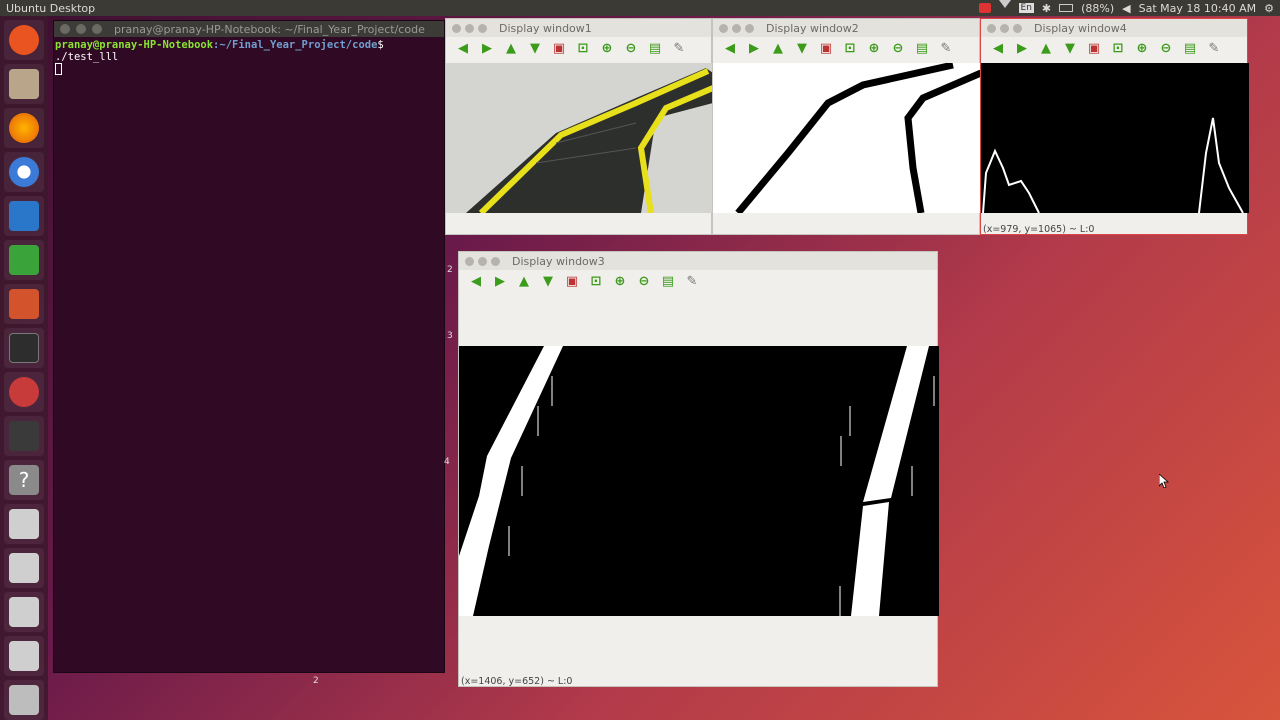 Image resolution: width=1280 pixels, height=720 pixels. I want to click on window-titlebar: Display window3, so click(698, 261).